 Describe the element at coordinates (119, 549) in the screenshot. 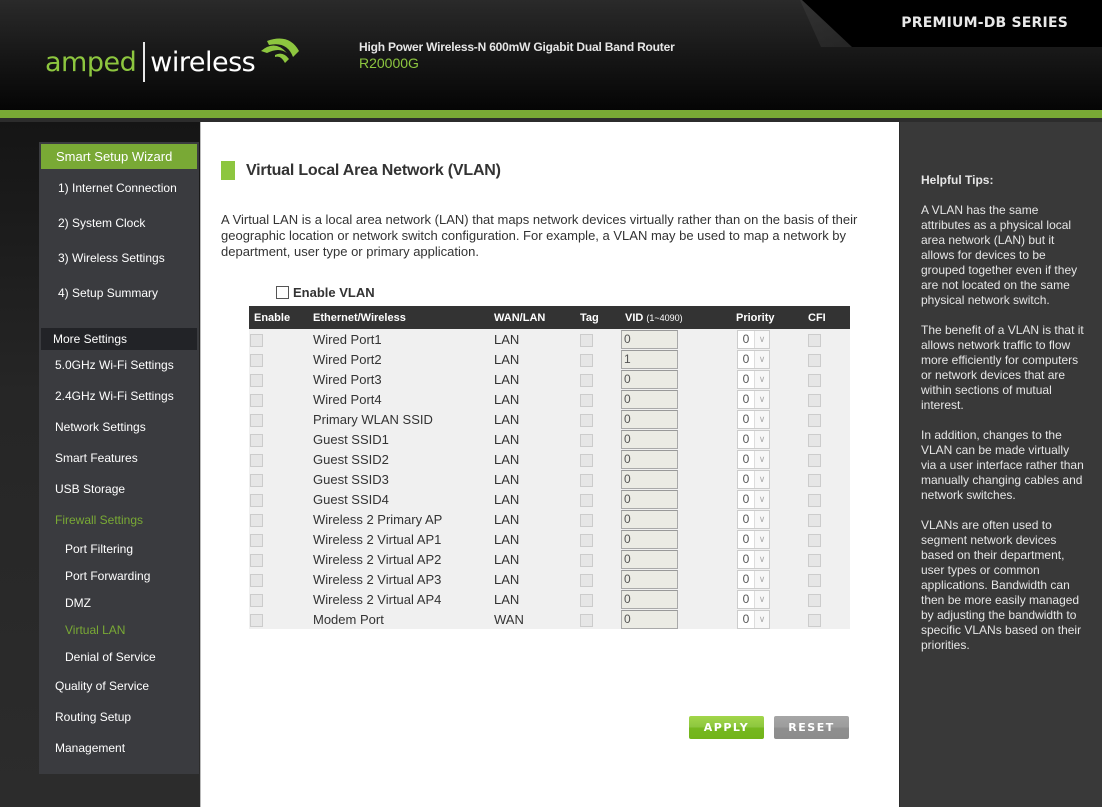

I see `sidebar-subitem-port-filtering: Port Filtering` at that location.